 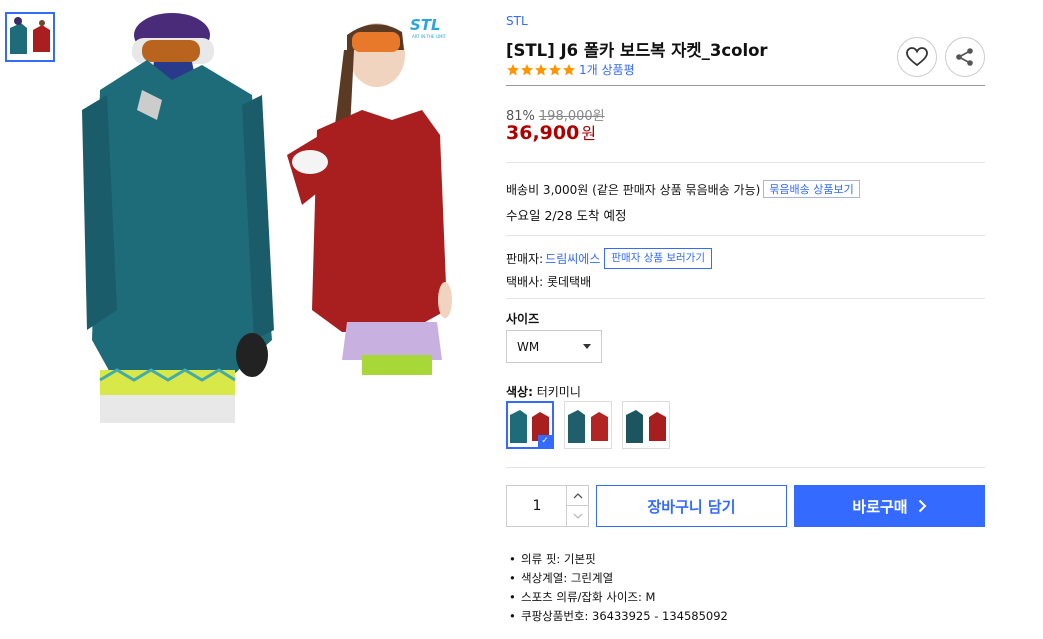 What do you see at coordinates (543, 133) in the screenshot?
I see `sale-price-value: 36,900` at bounding box center [543, 133].